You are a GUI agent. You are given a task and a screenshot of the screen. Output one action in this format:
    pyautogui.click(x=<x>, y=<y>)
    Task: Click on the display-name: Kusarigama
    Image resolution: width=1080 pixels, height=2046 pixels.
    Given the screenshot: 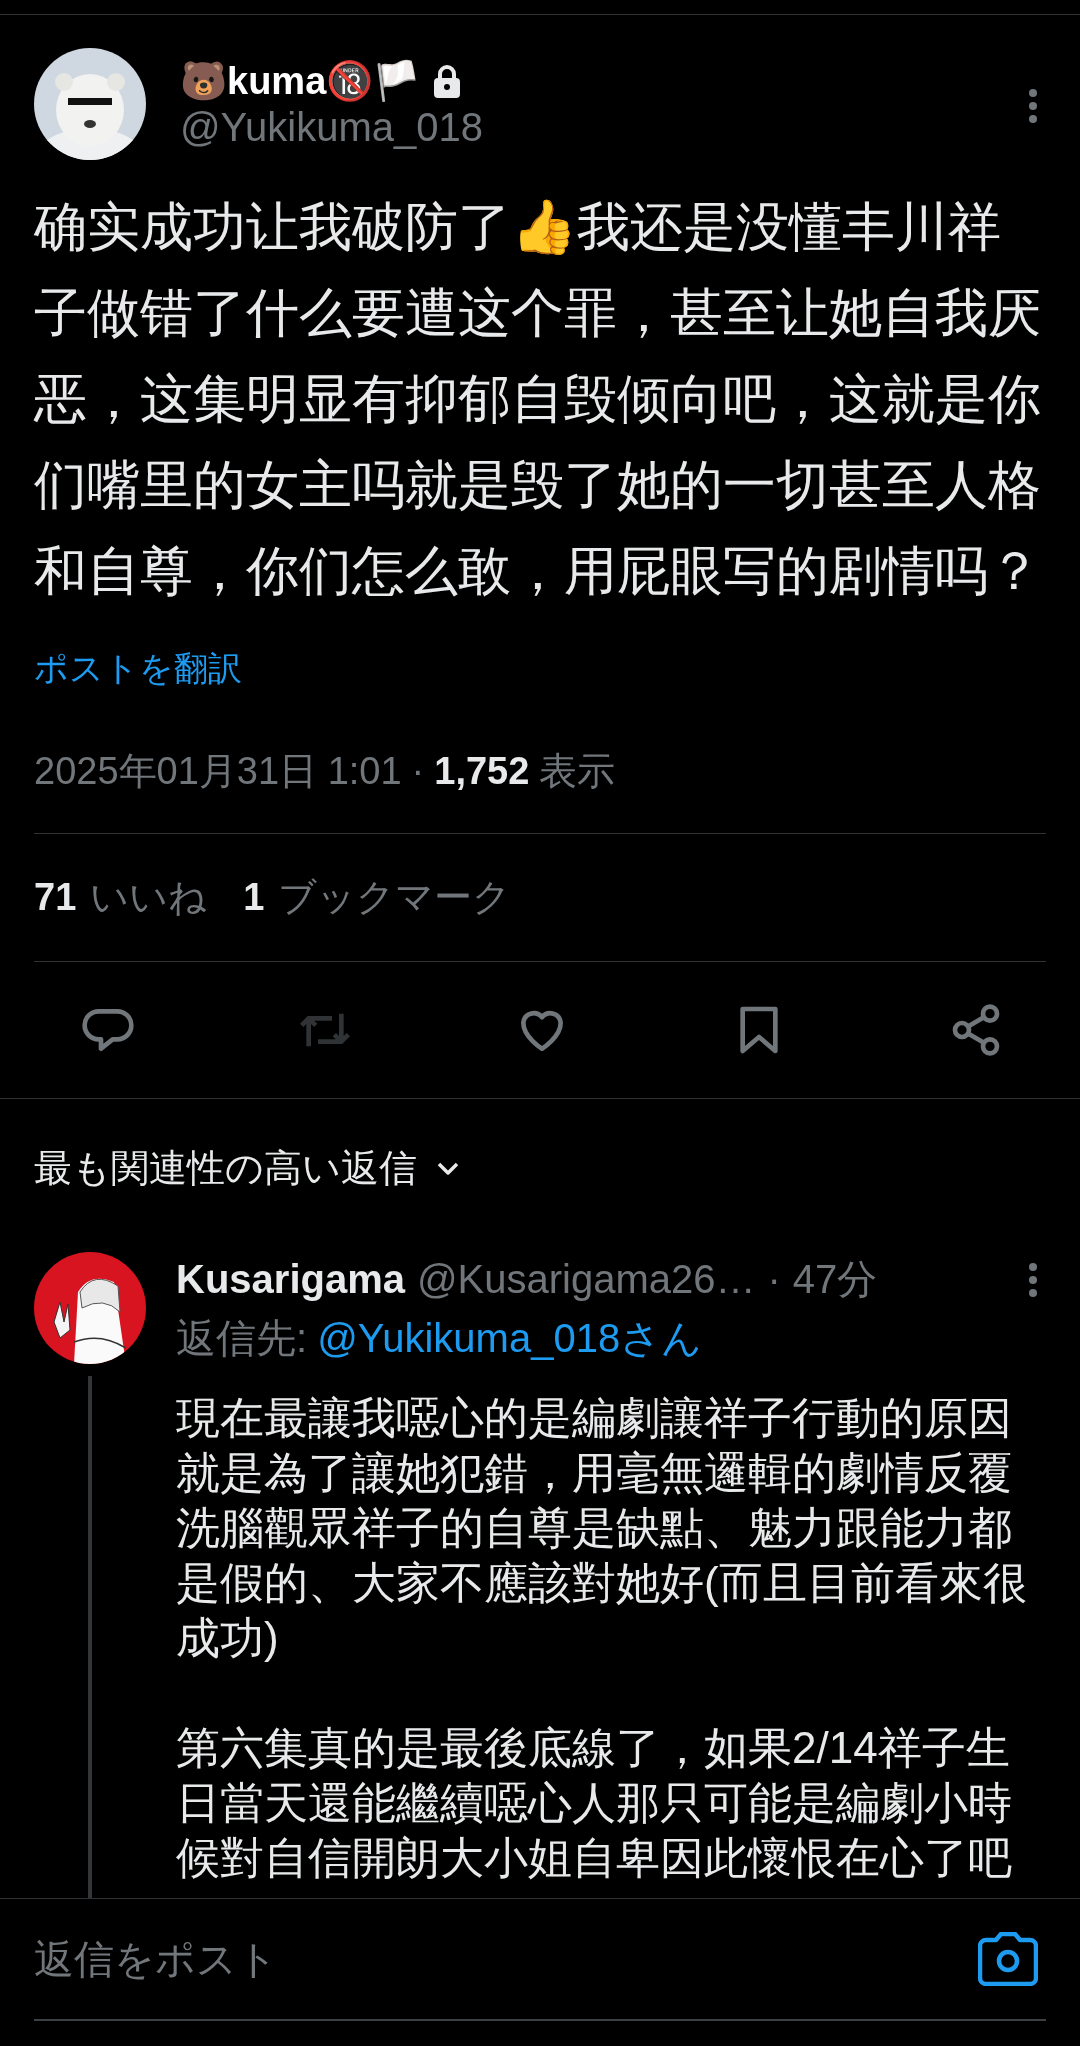 What is the action you would take?
    pyautogui.click(x=290, y=1279)
    